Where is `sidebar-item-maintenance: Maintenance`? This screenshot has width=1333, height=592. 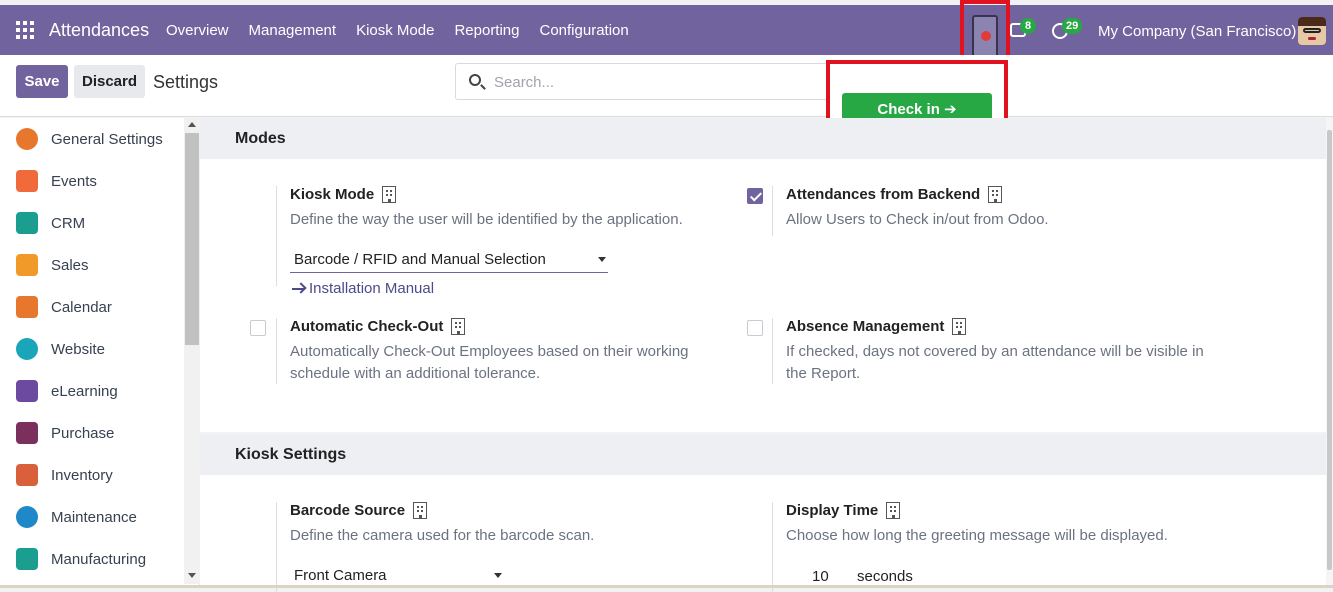 sidebar-item-maintenance: Maintenance is located at coordinates (76, 517).